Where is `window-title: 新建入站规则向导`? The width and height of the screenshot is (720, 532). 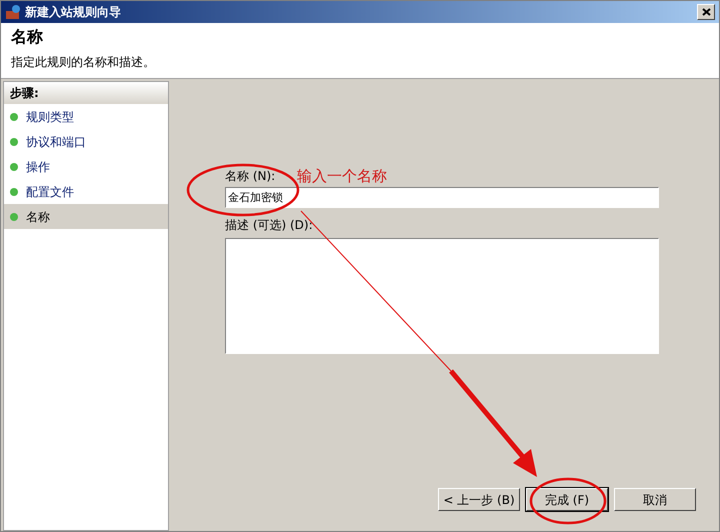
window-title: 新建入站规则向导 is located at coordinates (73, 12).